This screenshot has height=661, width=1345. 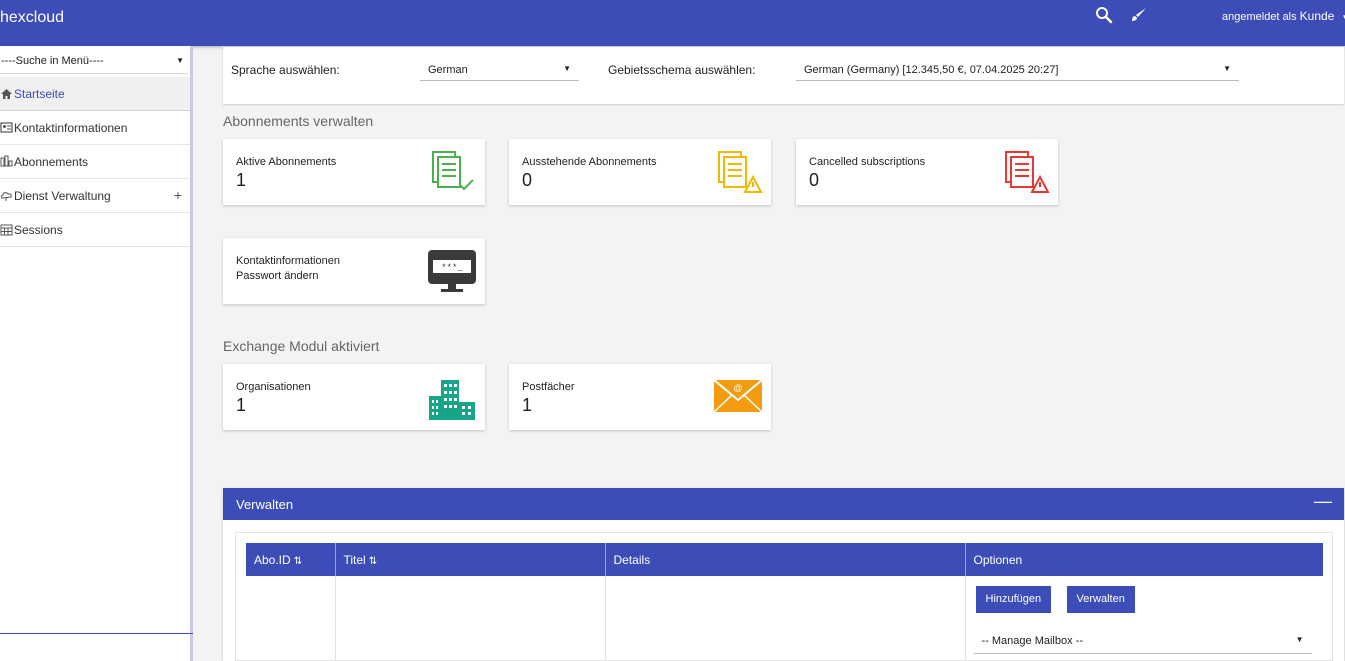 I want to click on sidebar-item-label: Dienst Verwaltung, so click(x=62, y=195).